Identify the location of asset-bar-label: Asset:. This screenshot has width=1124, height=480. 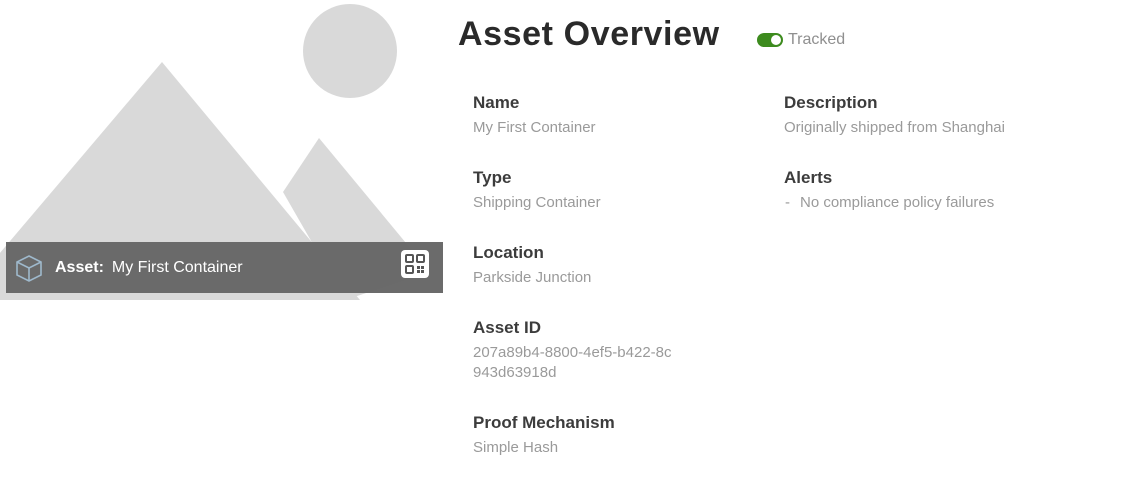
(79, 267).